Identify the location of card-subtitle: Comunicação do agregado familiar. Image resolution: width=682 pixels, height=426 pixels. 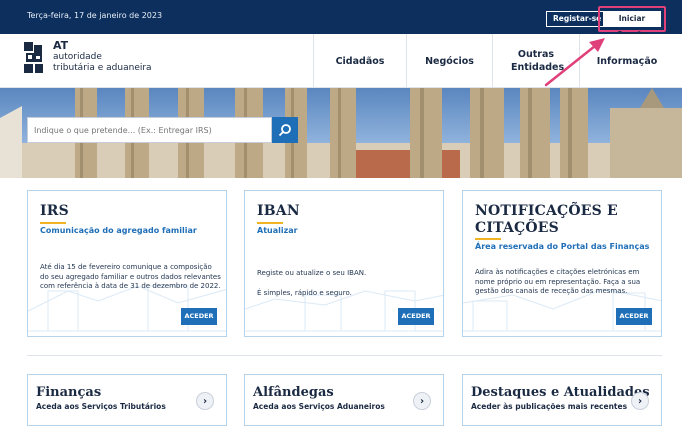
(118, 230).